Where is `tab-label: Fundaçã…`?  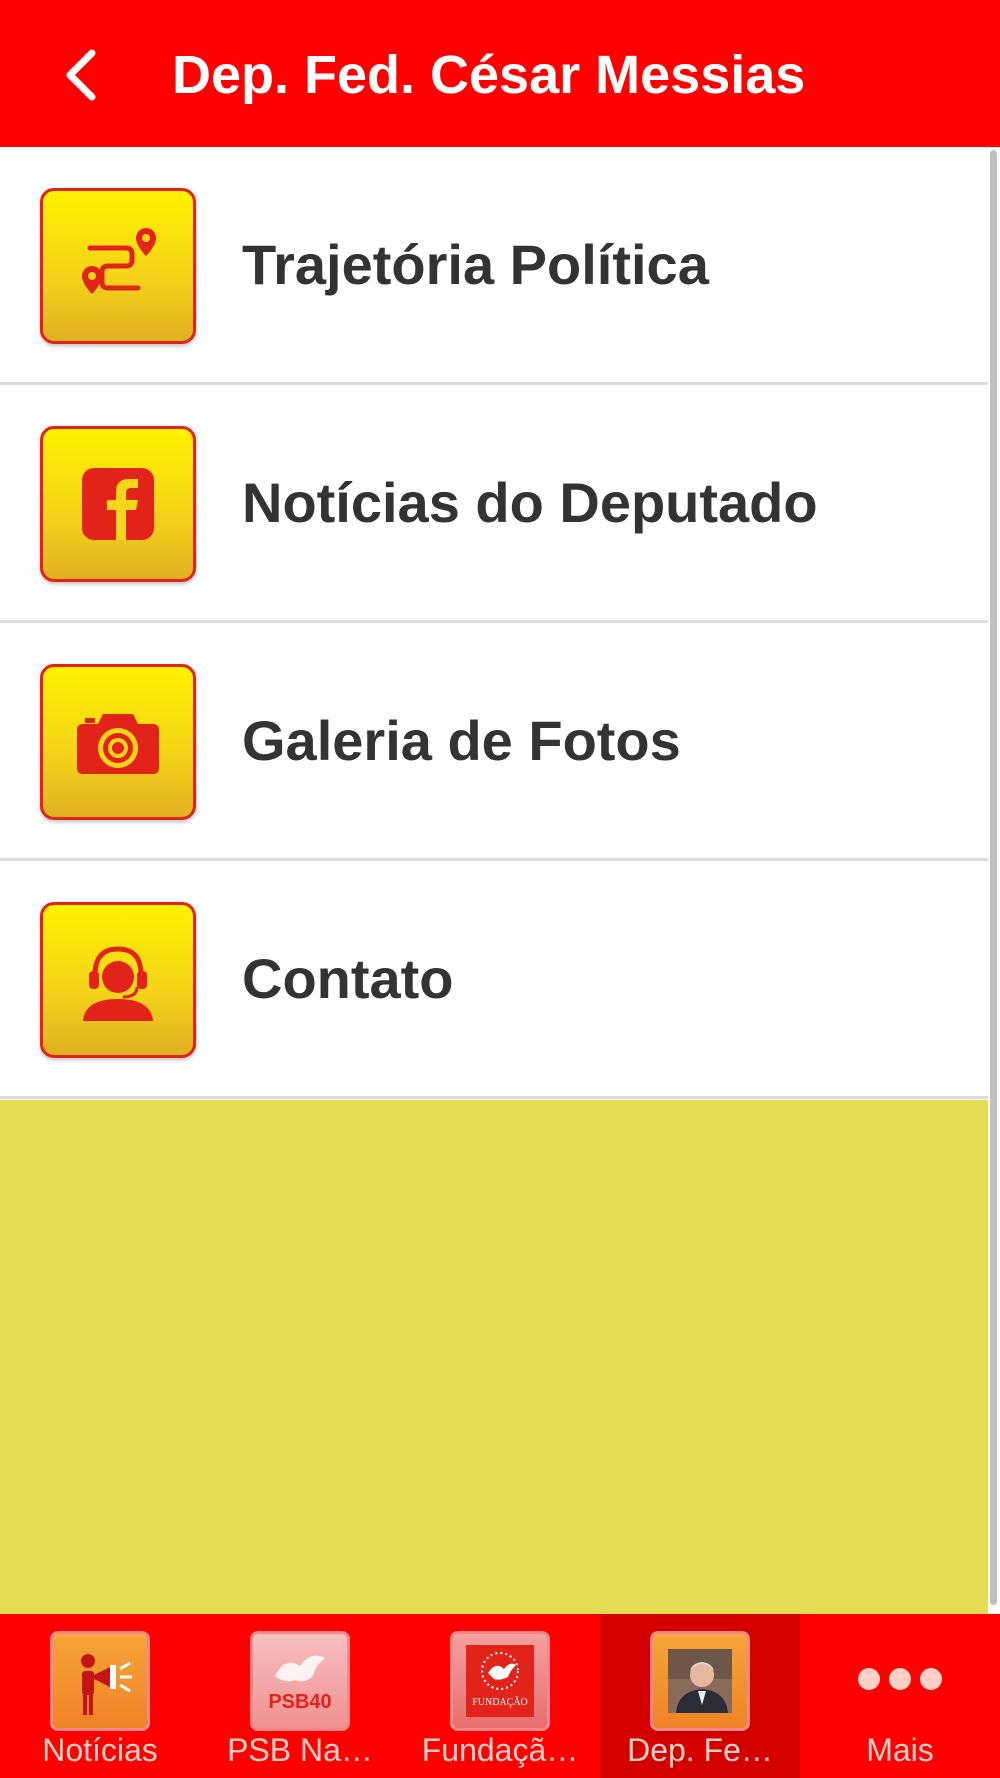
tab-label: Fundaçã… is located at coordinates (500, 1750).